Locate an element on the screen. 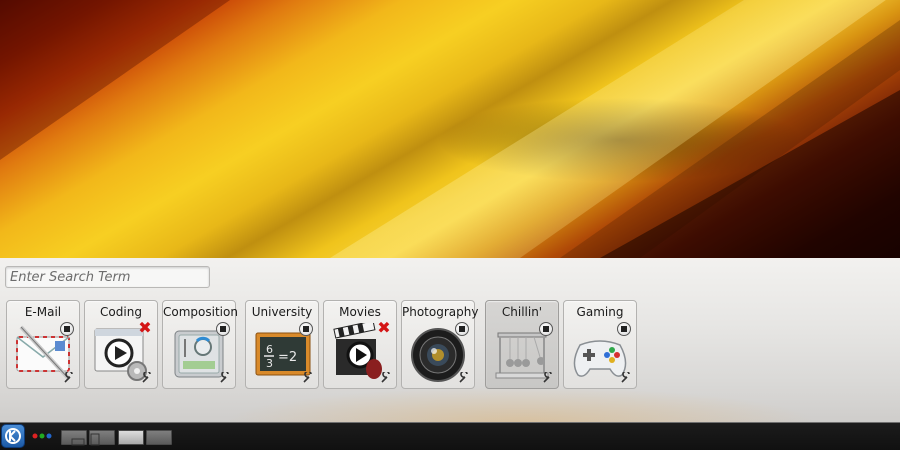 The image size is (900, 450). activity-movies: Movies ✖ is located at coordinates (360, 344).